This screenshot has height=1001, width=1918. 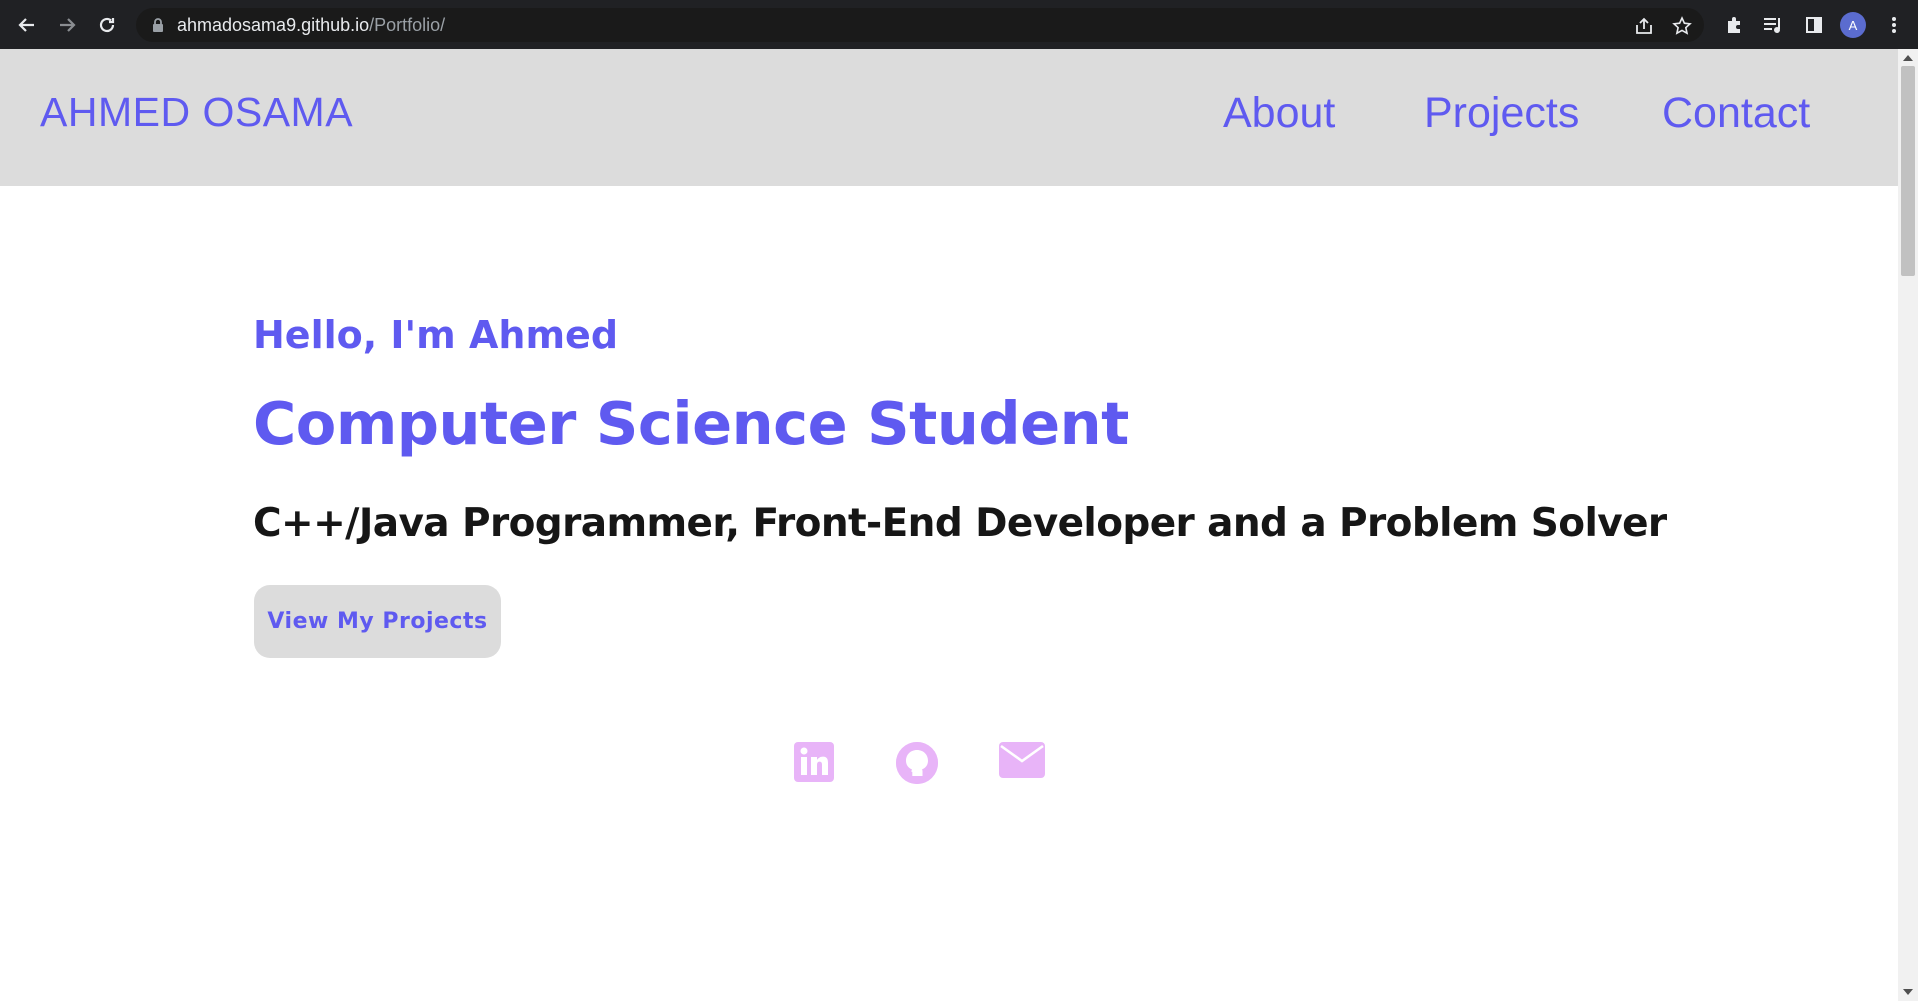 I want to click on site-header: AHMED OSAMA About Projects Contact, so click(x=949, y=117).